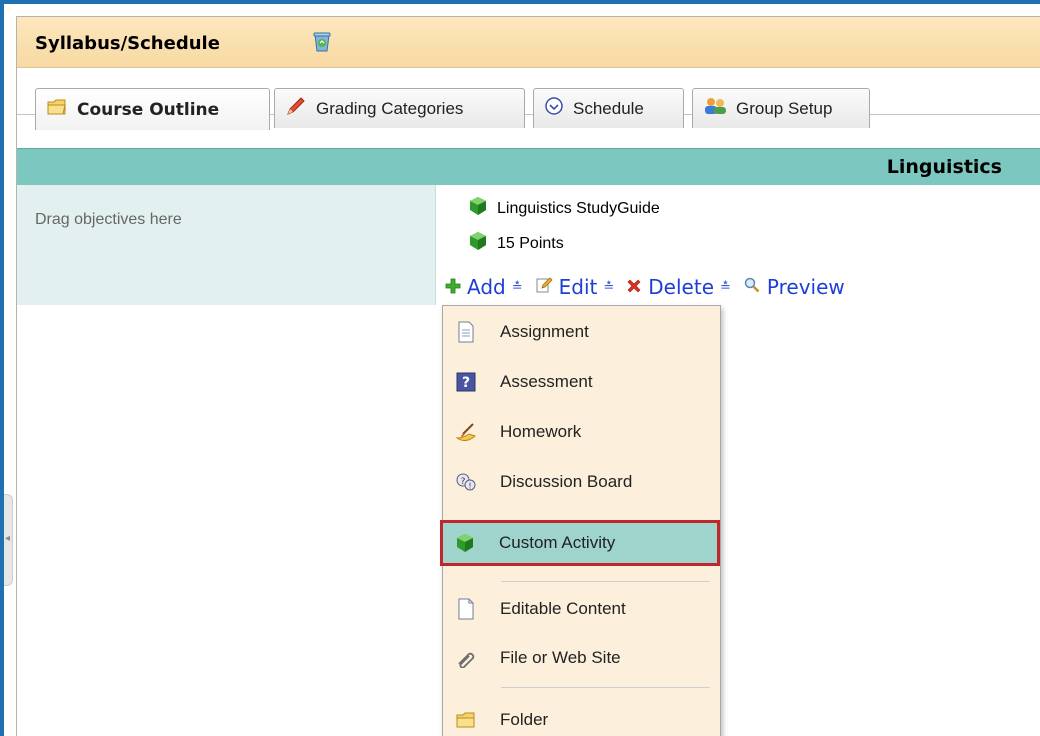 The image size is (1040, 736). Describe the element at coordinates (524, 719) in the screenshot. I see `menu-item-label: Folder` at that location.